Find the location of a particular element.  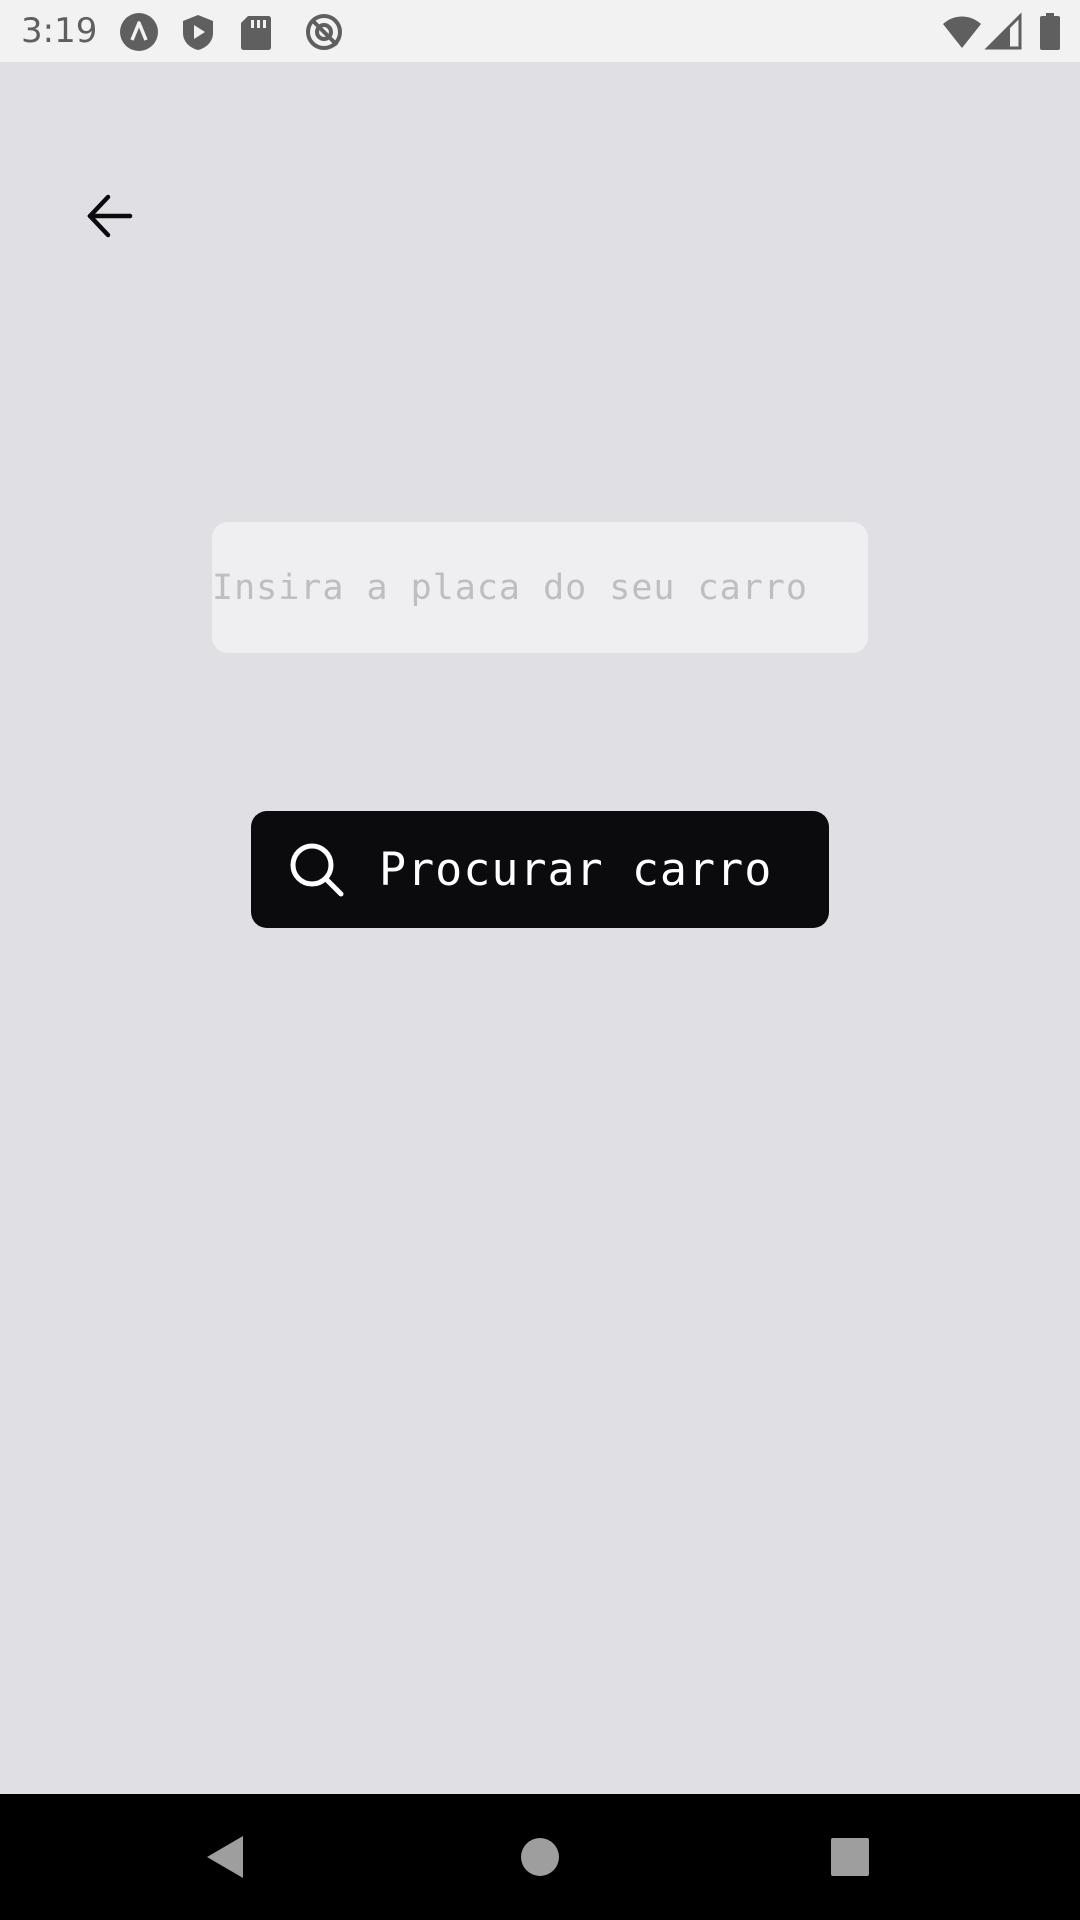

search-car-button: Procurar carro is located at coordinates (540, 869).